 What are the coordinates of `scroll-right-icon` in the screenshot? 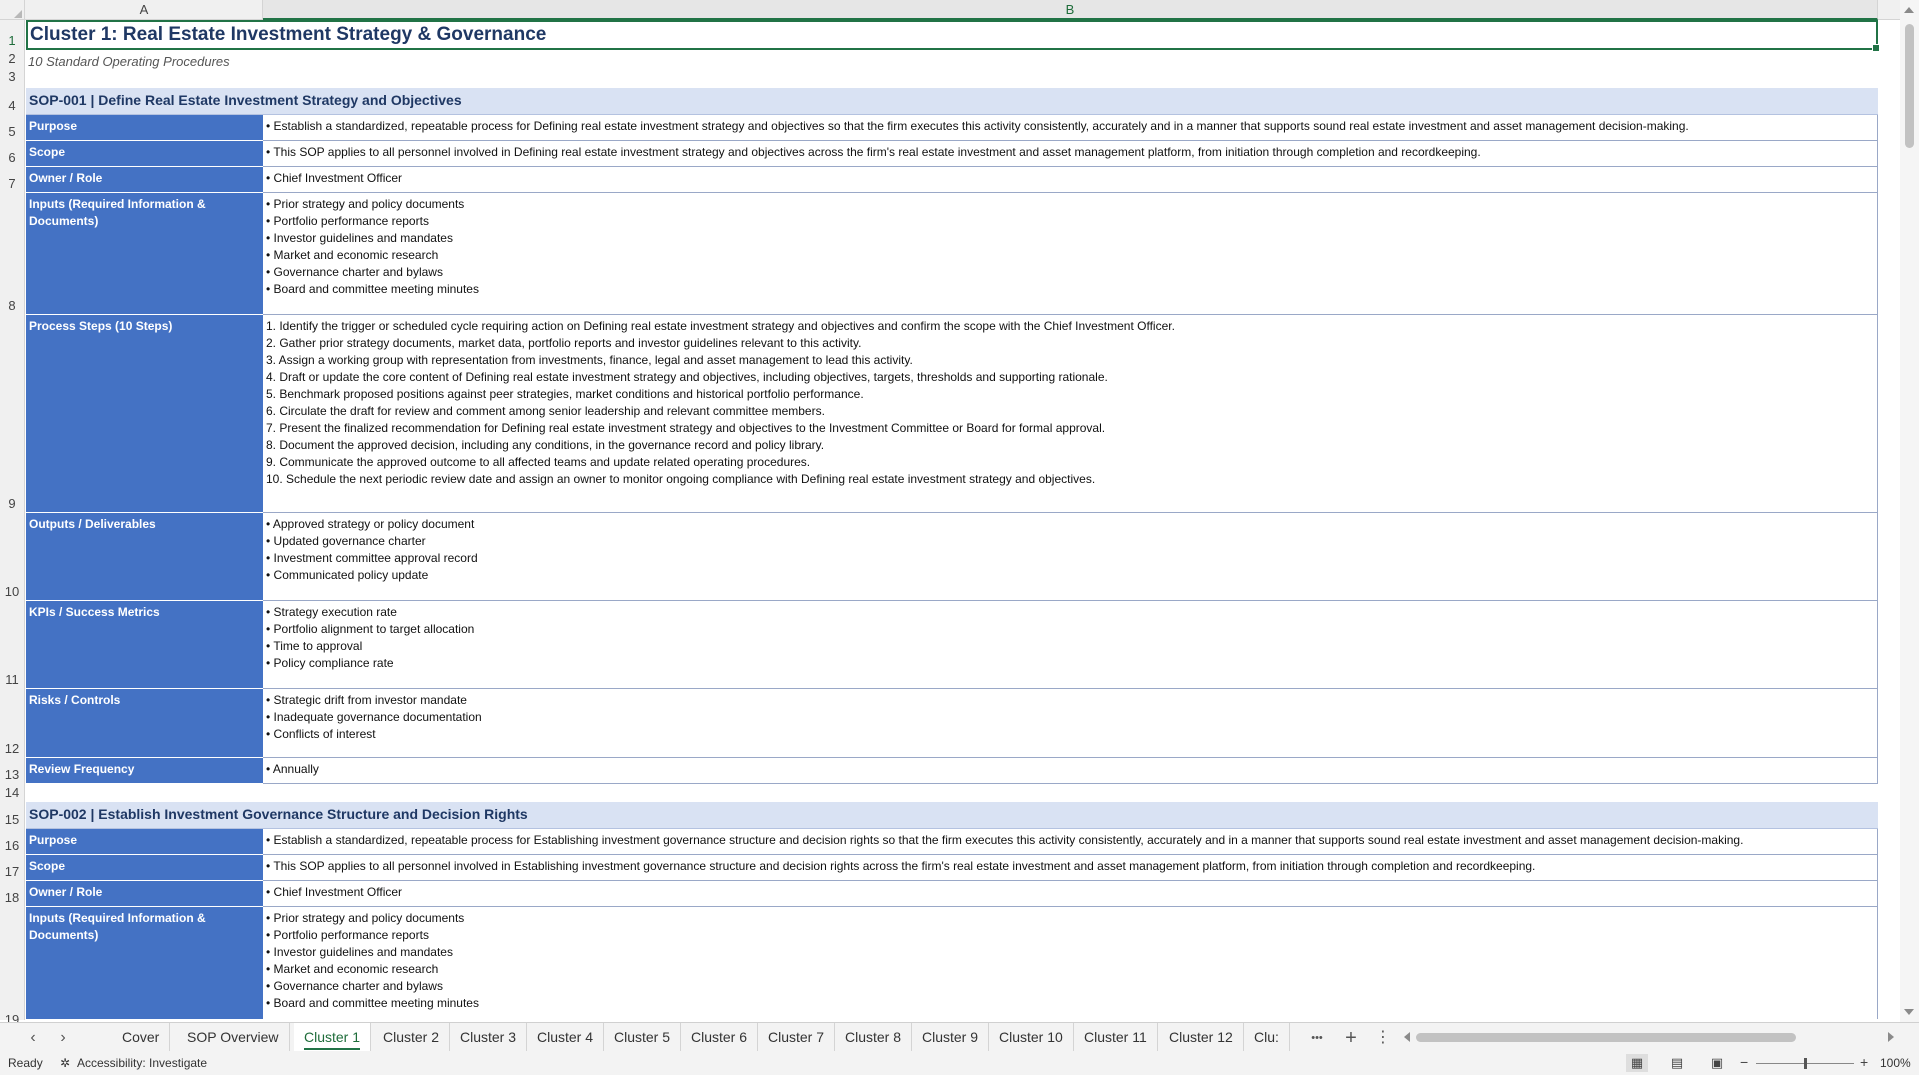 It's located at (1891, 1037).